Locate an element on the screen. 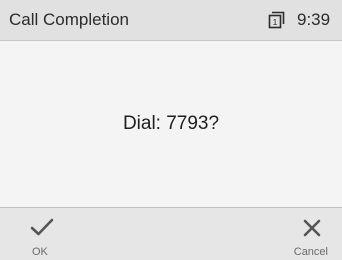  check-icon is located at coordinates (42, 227).